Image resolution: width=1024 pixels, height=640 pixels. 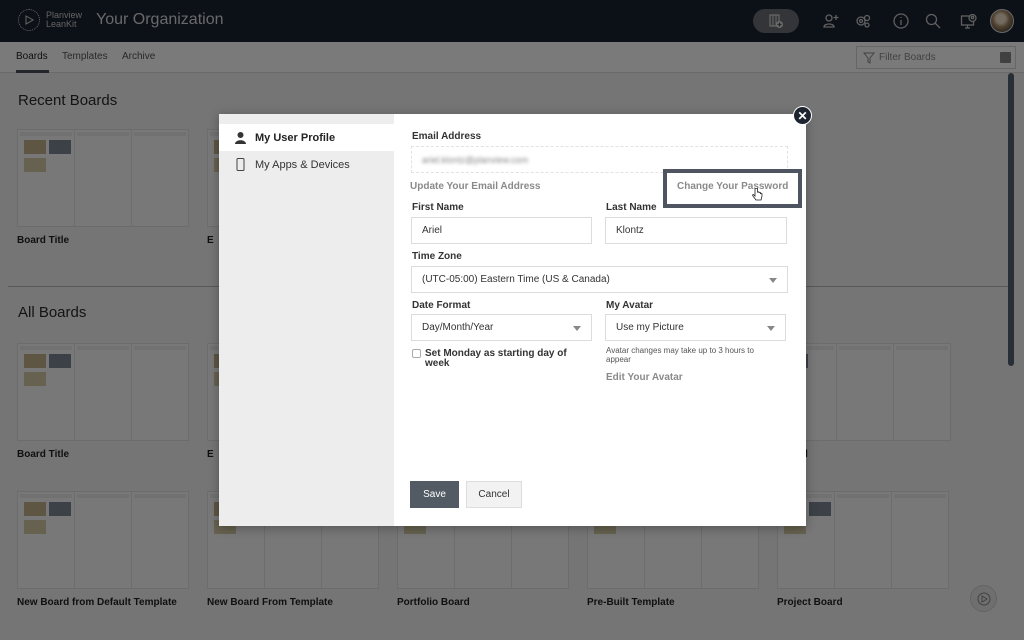 What do you see at coordinates (306, 320) in the screenshot?
I see `modal-sidebar: My User Profile My Apps & Devices` at bounding box center [306, 320].